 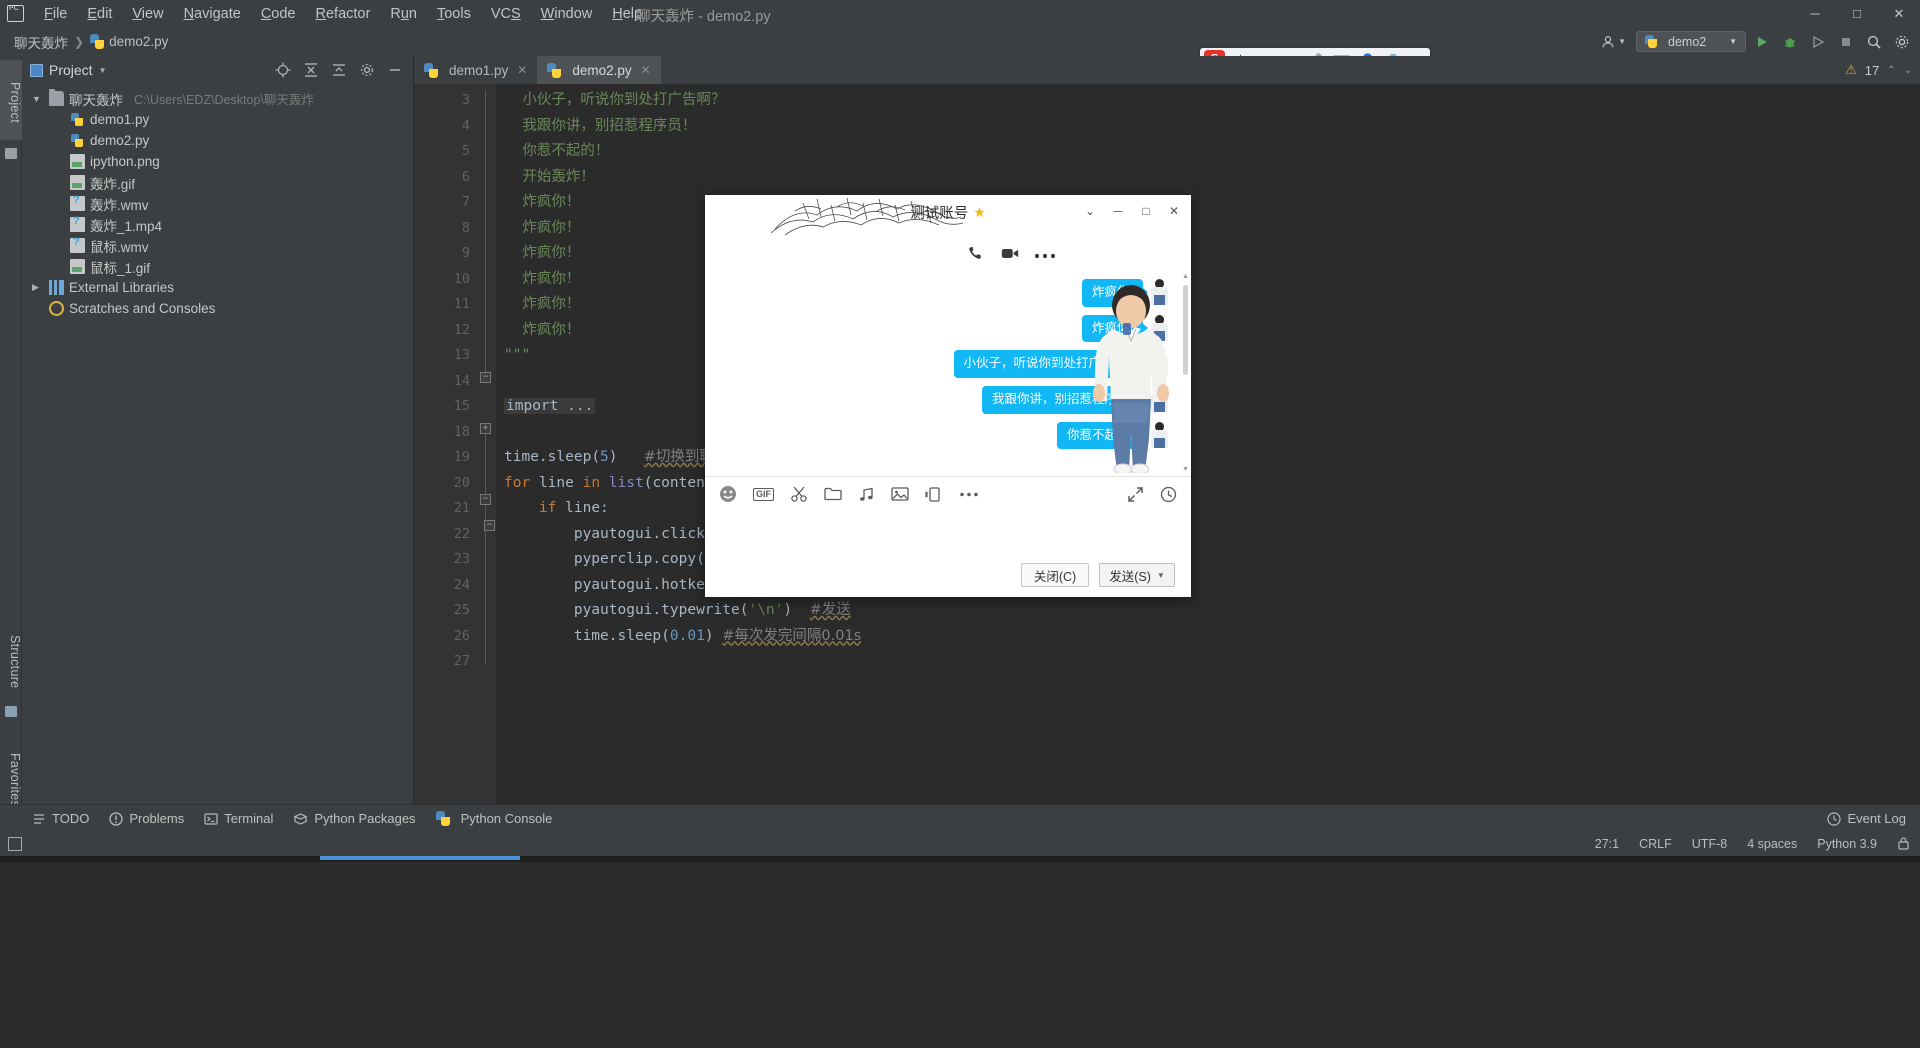 I want to click on close-button: ✕, so click(x=1899, y=13).